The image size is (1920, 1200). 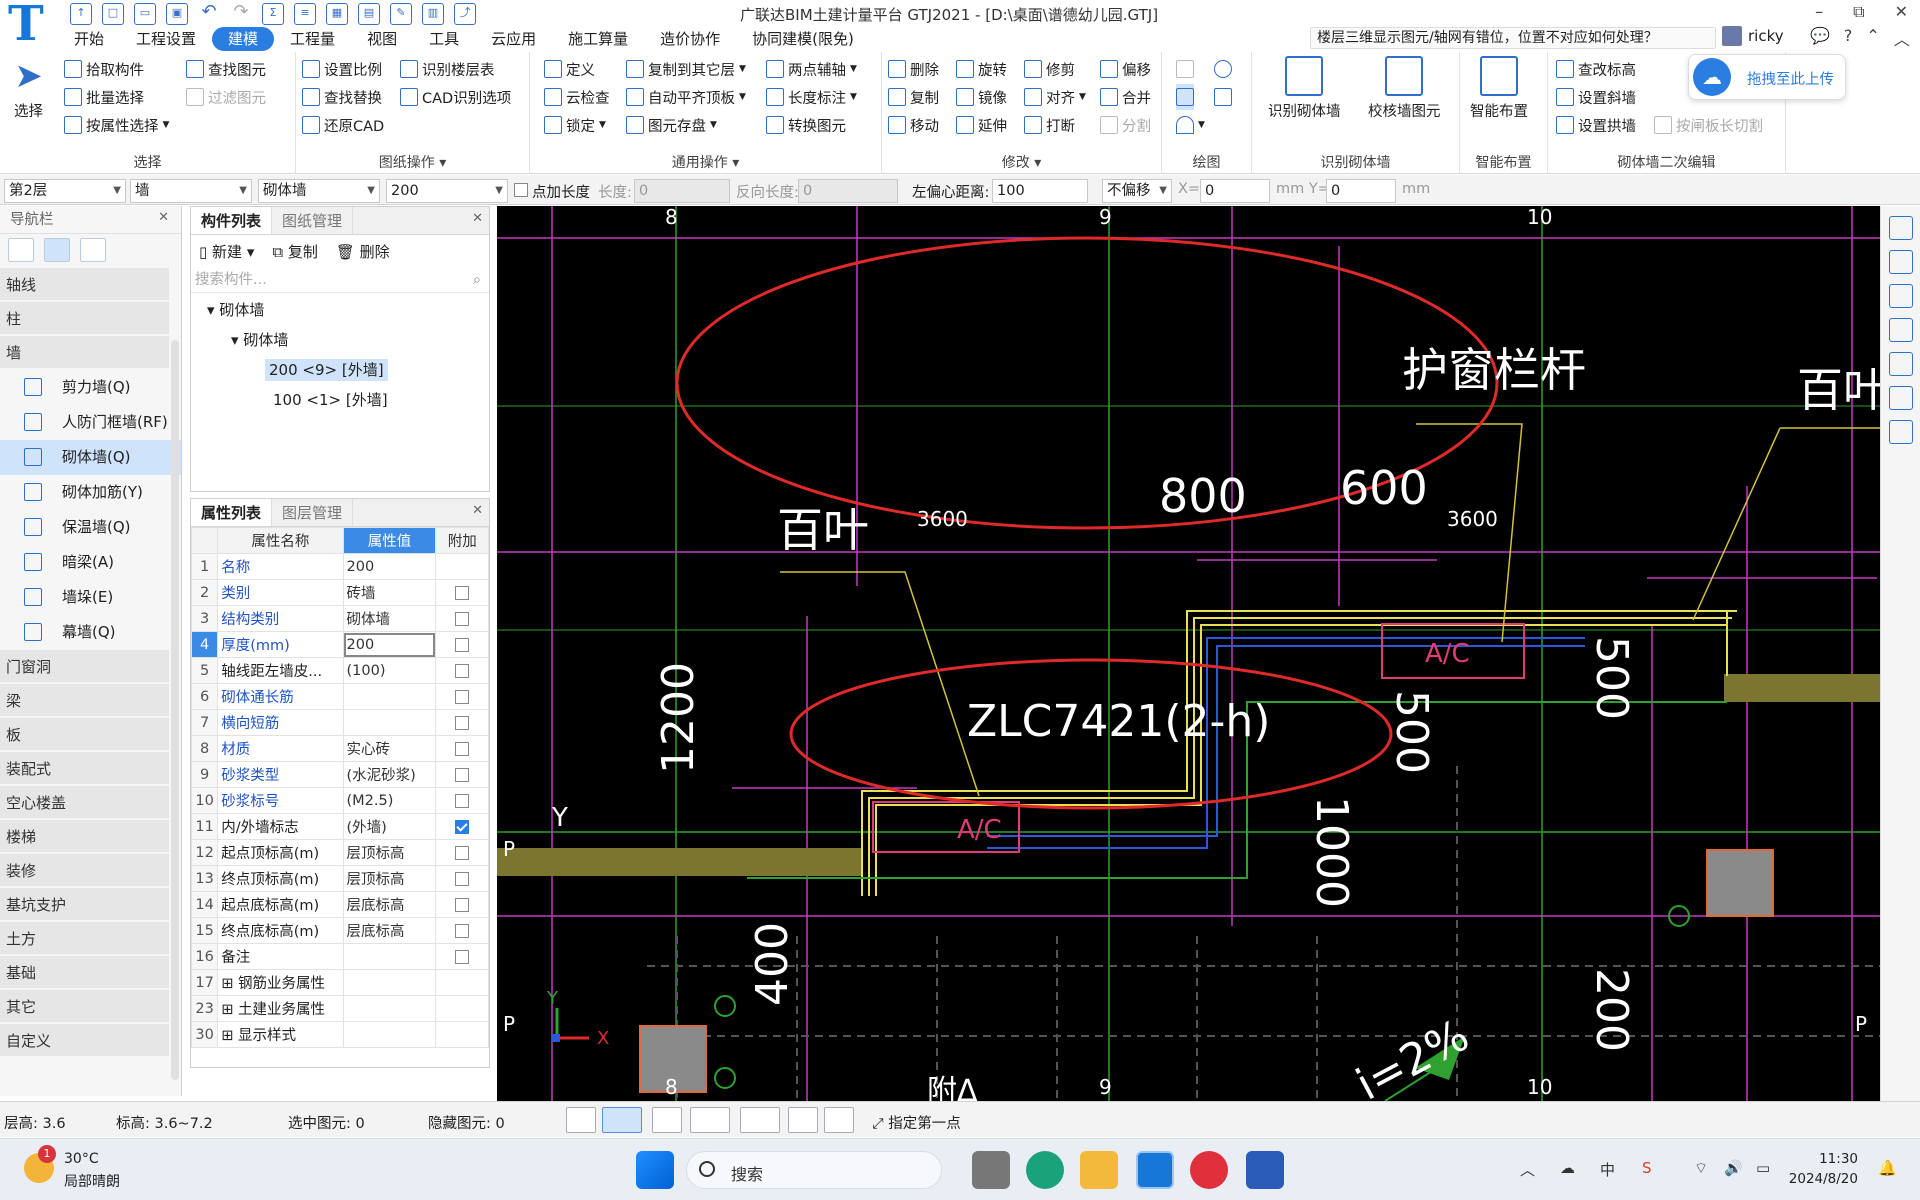 I want to click on save-icon: ▣, so click(x=177, y=14).